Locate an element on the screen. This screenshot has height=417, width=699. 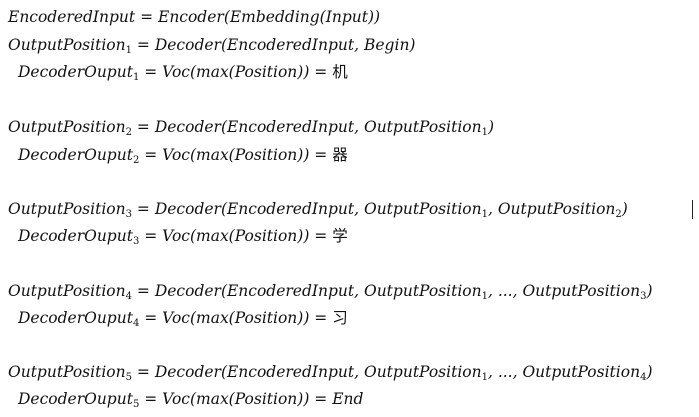
equation-line-11: DecoderOuput5 = Voc(max(Position)) = End is located at coordinates (191, 399).